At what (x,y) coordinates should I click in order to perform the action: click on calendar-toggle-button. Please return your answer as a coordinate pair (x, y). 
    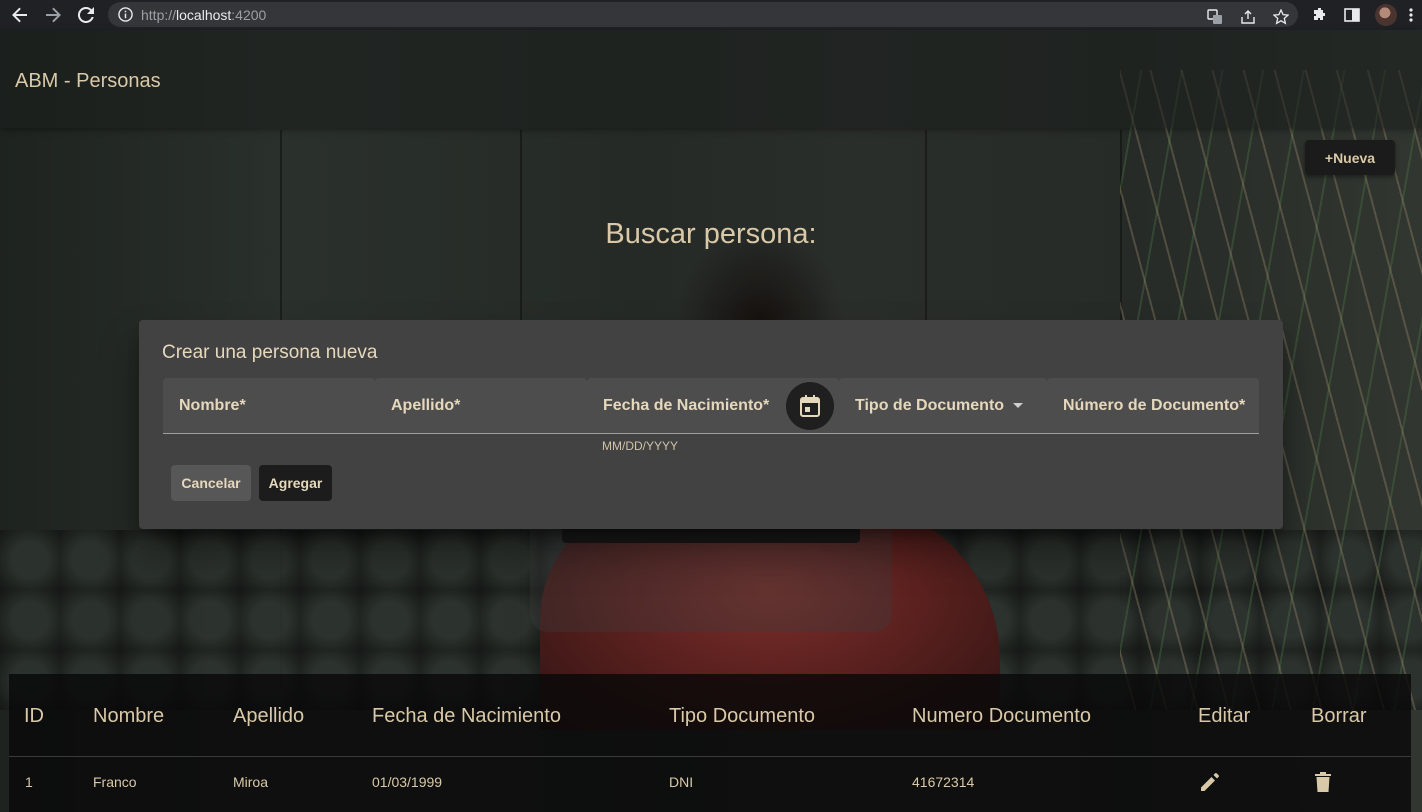
    Looking at the image, I should click on (810, 406).